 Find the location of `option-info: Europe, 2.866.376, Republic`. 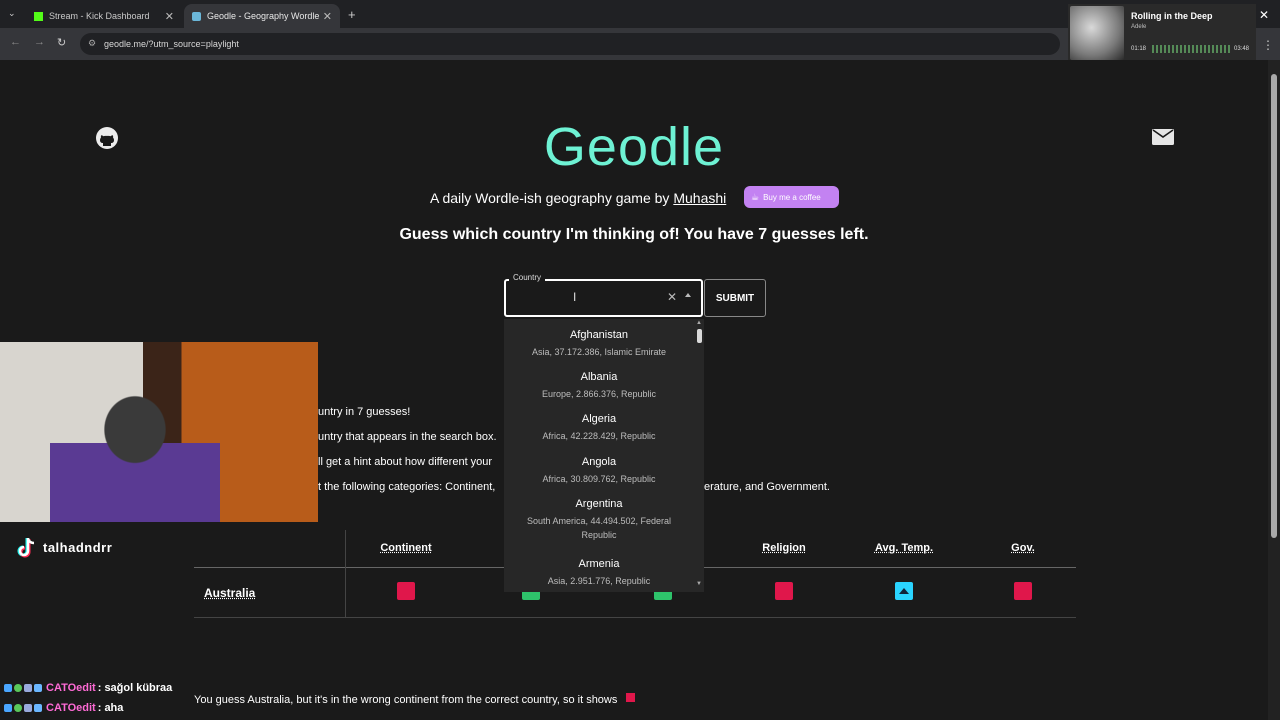

option-info: Europe, 2.866.376, Republic is located at coordinates (599, 394).